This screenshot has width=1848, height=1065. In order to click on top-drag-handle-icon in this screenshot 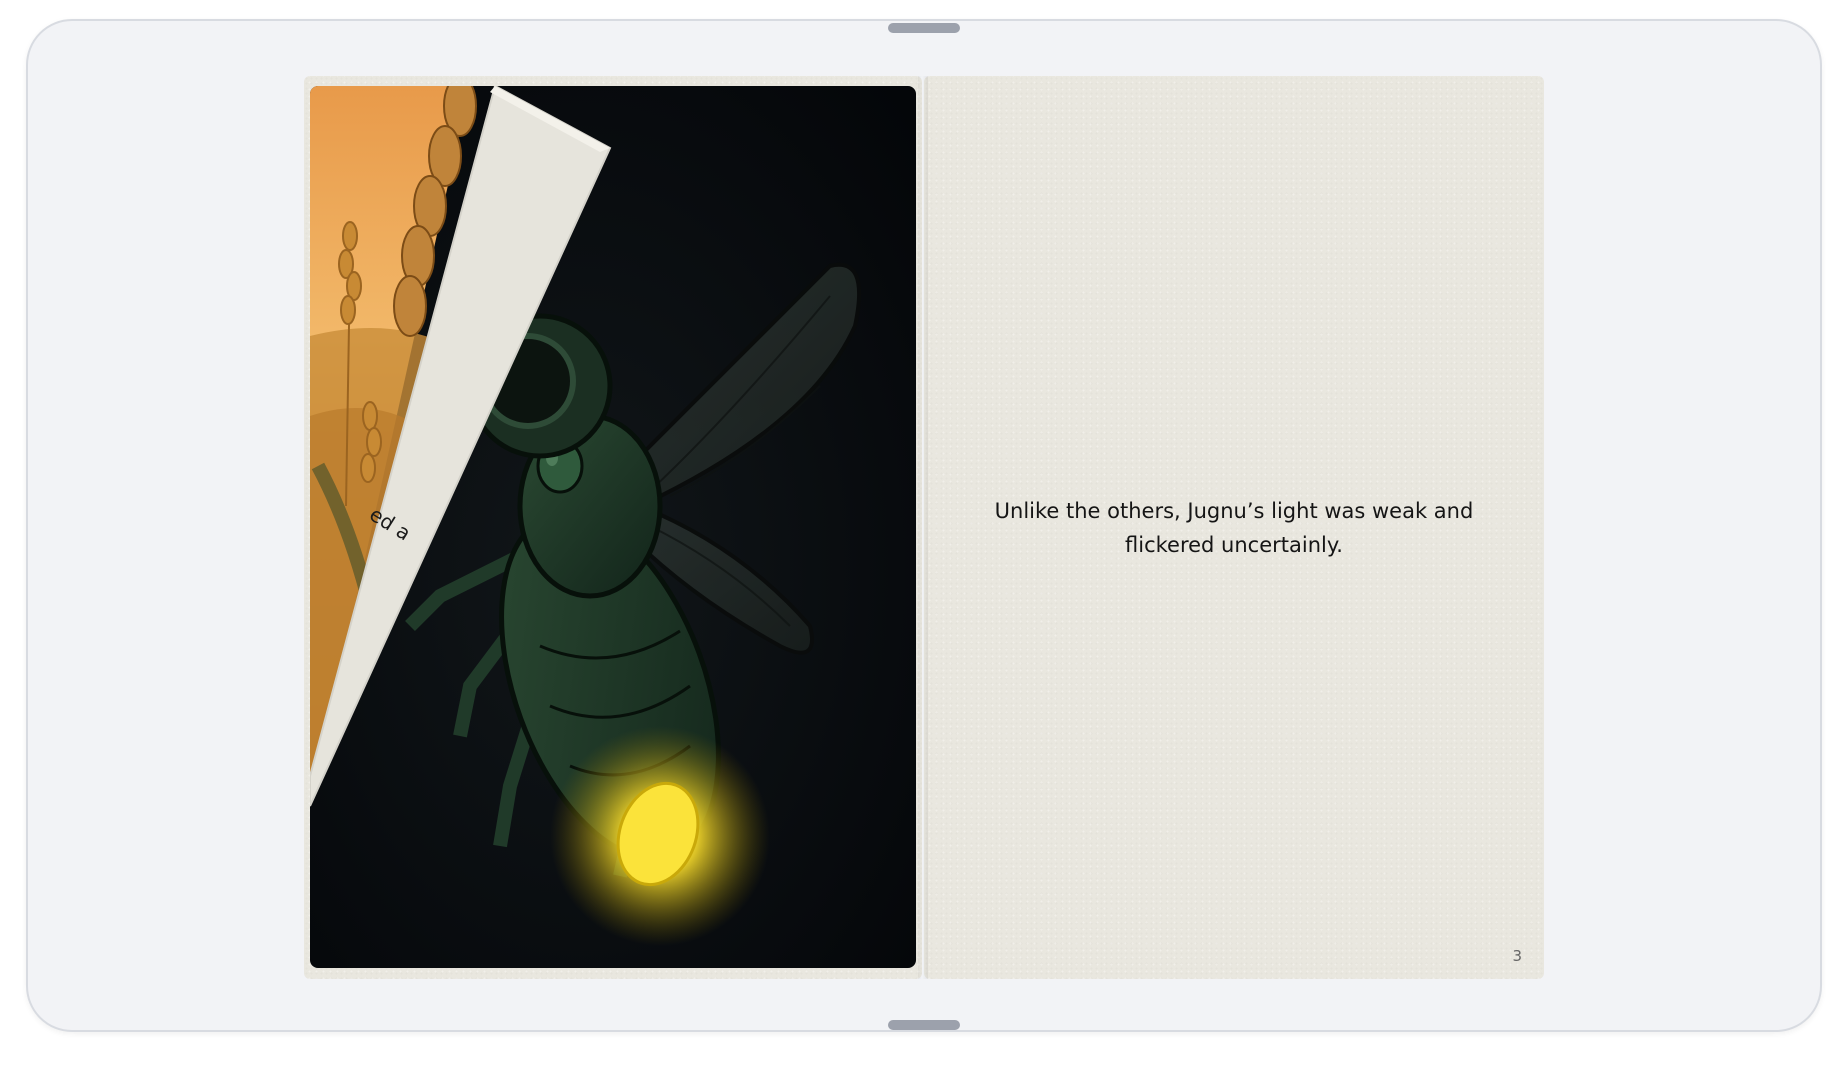, I will do `click(924, 28)`.